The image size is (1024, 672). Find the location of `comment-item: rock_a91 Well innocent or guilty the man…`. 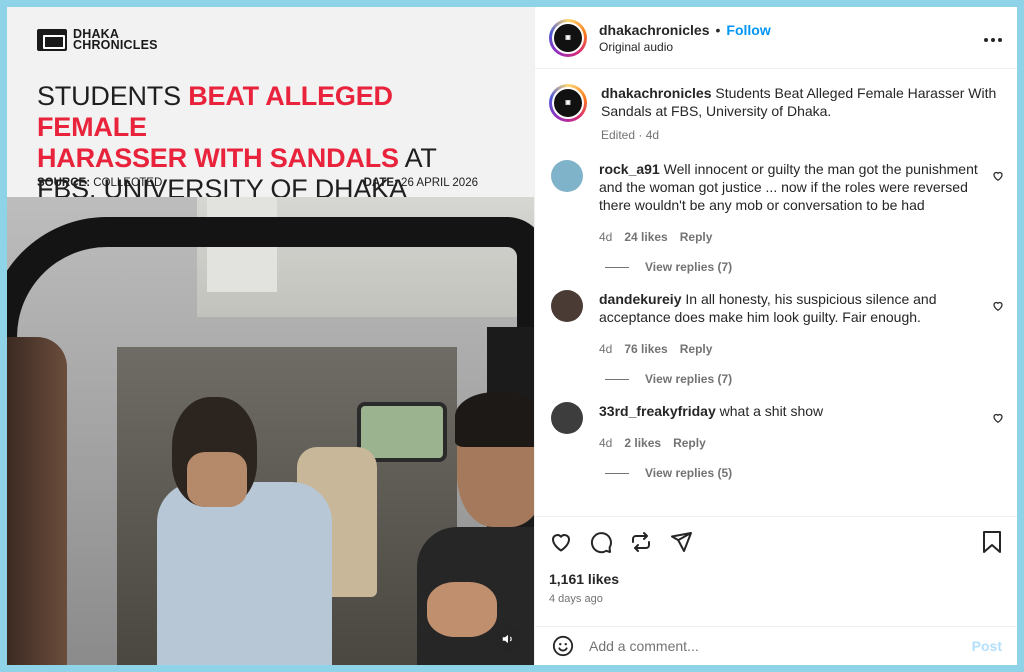

comment-item: rock_a91 Well innocent or guilty the man… is located at coordinates (776, 217).